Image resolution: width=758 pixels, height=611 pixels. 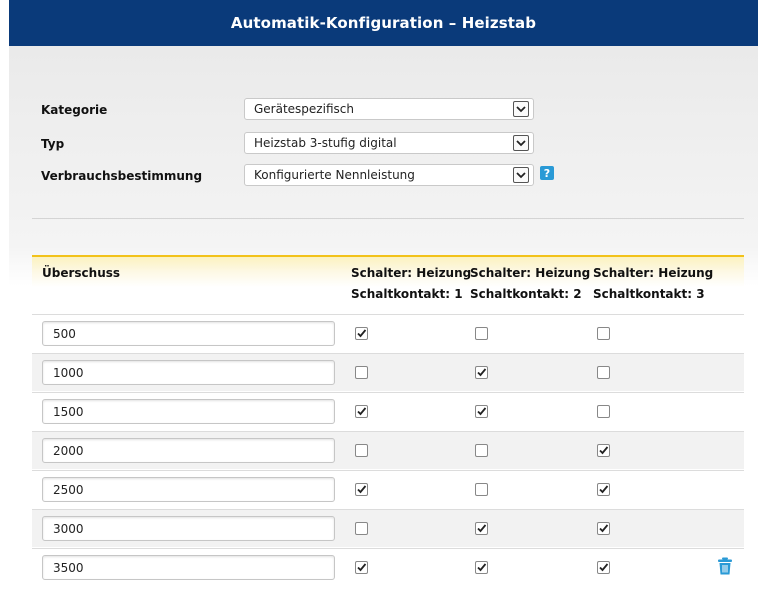 I want to click on title-bar: Automatik-Konfiguration – Heizstab, so click(x=383, y=23).